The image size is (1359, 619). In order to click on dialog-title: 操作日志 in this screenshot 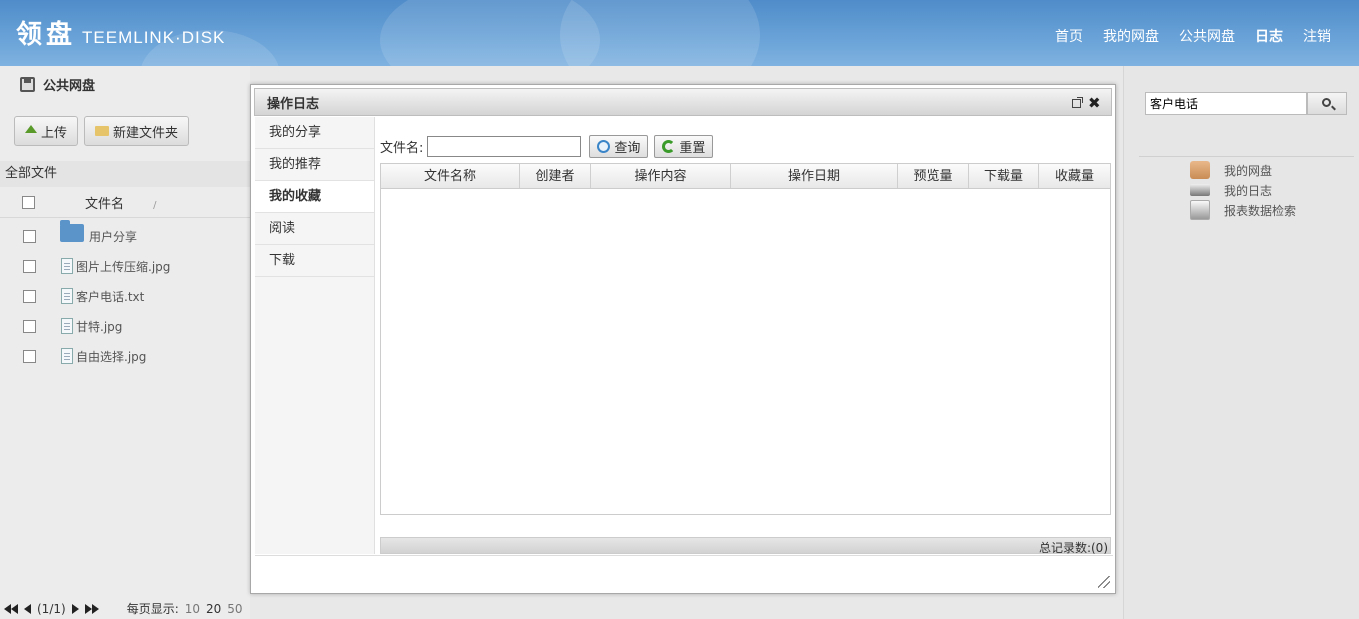, I will do `click(293, 104)`.